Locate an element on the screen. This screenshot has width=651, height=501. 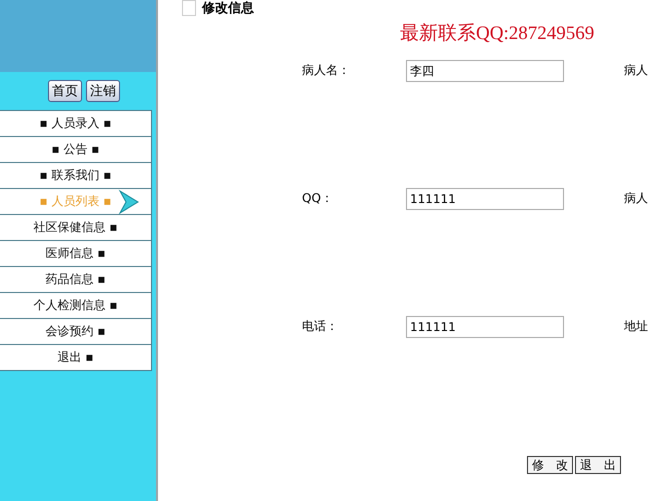
arrow-icon is located at coordinates (129, 202).